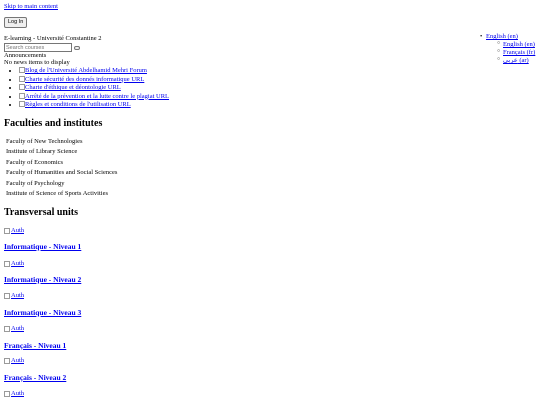  I want to click on search-input, so click(38, 47).